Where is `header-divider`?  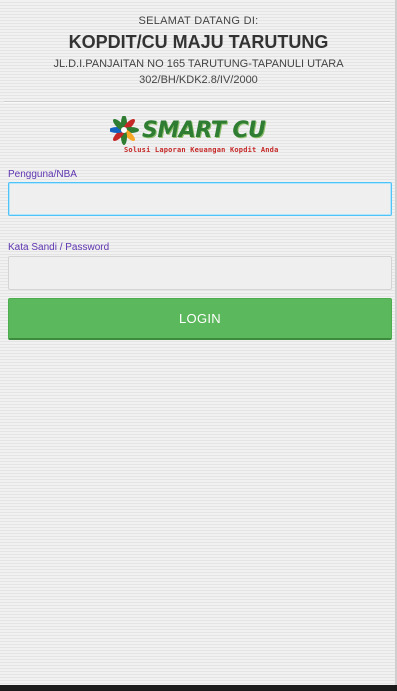 header-divider is located at coordinates (197, 101).